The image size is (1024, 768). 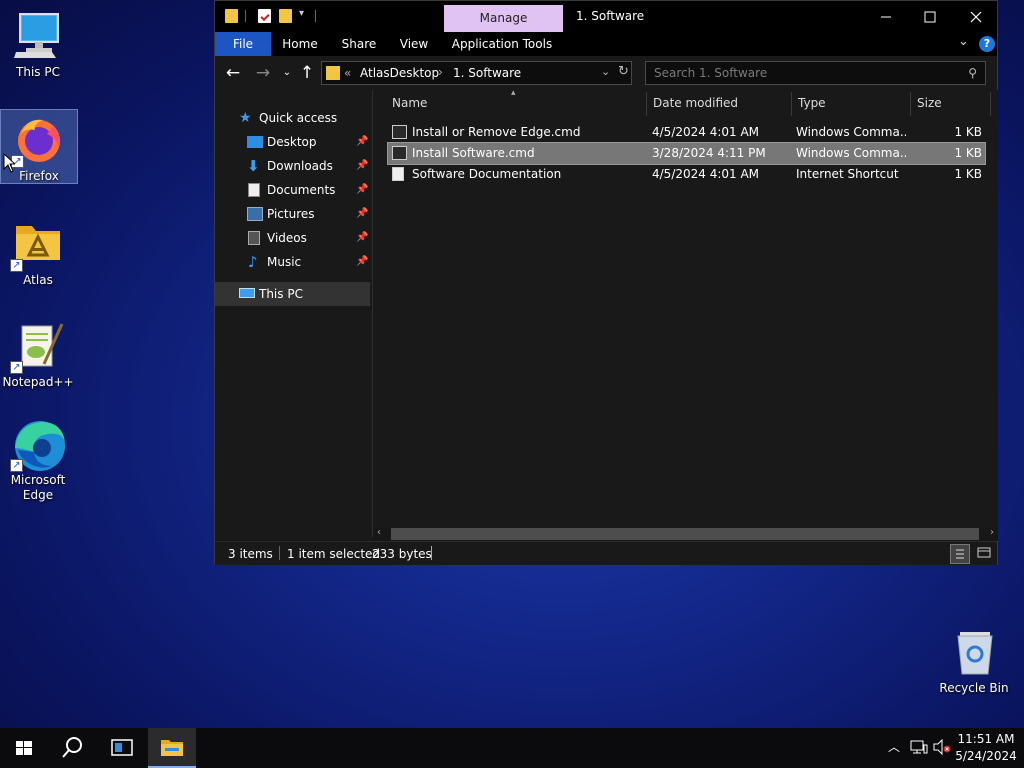 What do you see at coordinates (399, 132) in the screenshot?
I see `cmd-file-icon` at bounding box center [399, 132].